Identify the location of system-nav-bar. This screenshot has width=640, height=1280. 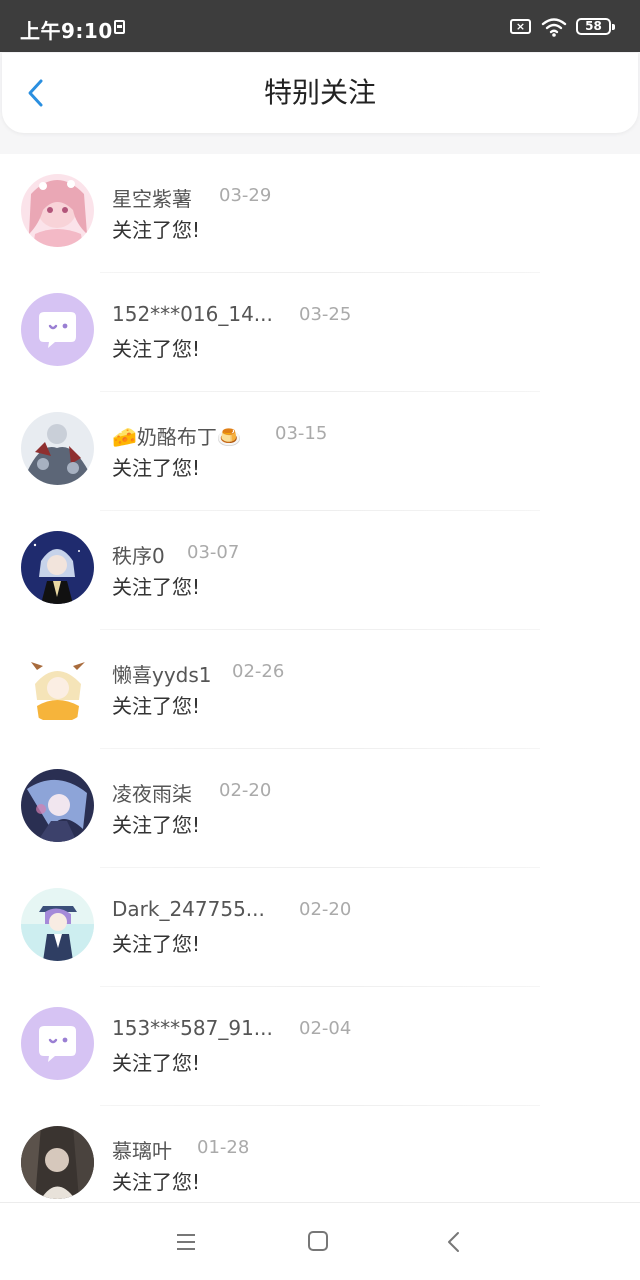
(320, 1241).